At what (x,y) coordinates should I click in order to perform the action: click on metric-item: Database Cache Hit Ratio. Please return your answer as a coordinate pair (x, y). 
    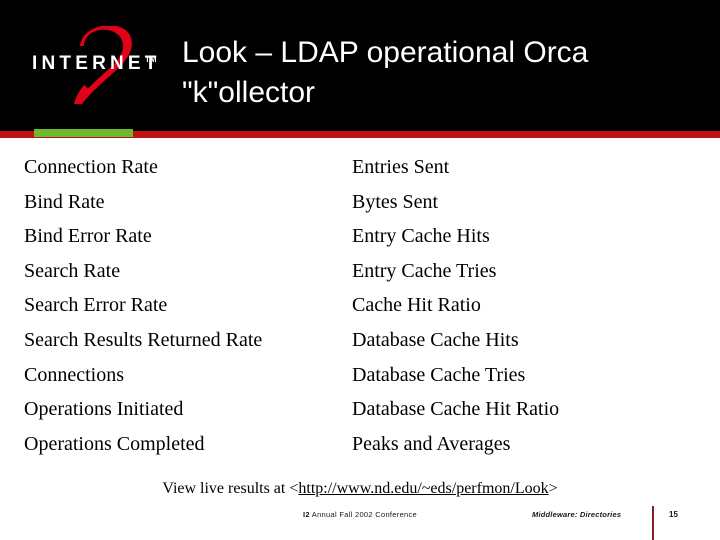
    Looking at the image, I should click on (456, 409).